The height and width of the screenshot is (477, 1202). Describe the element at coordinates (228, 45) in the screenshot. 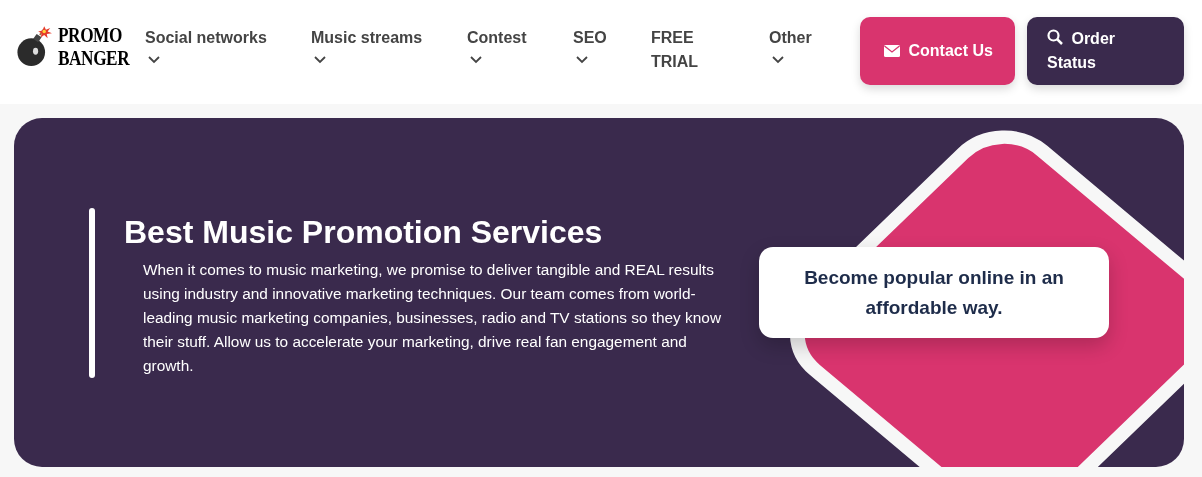

I see `nav-link: Social networks` at that location.